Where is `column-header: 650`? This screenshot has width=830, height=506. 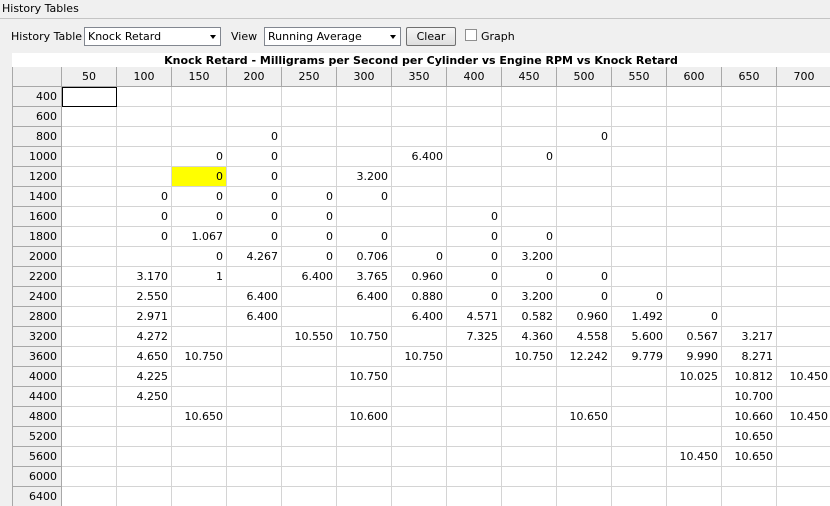
column-header: 650 is located at coordinates (749, 77).